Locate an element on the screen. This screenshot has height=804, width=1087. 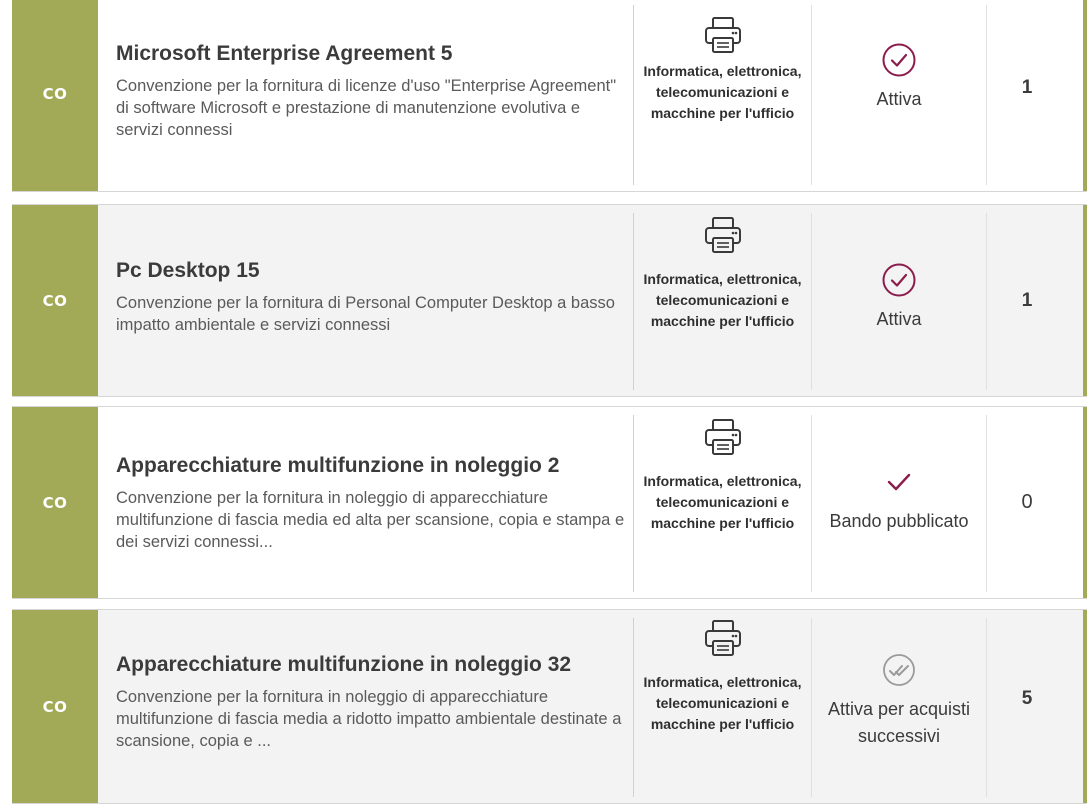
check-icon is located at coordinates (899, 482).